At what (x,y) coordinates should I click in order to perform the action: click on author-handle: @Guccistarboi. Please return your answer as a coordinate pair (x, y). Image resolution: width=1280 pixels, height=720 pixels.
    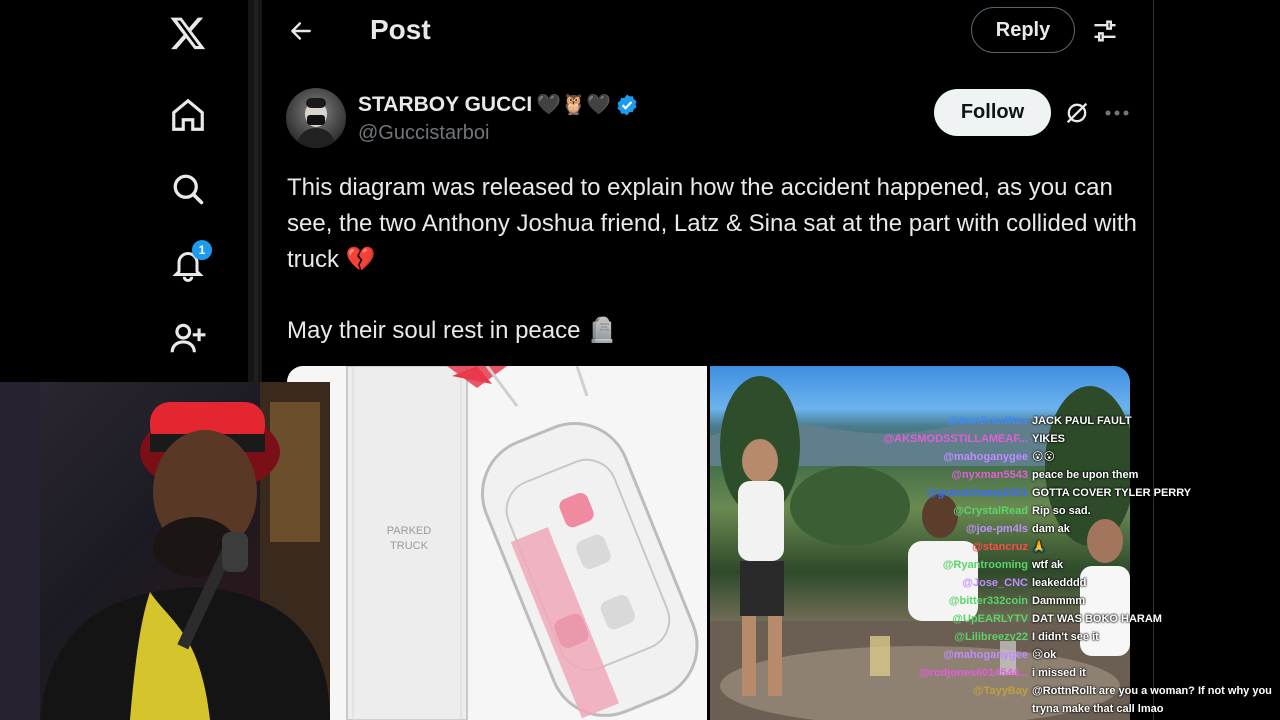
    Looking at the image, I should click on (423, 133).